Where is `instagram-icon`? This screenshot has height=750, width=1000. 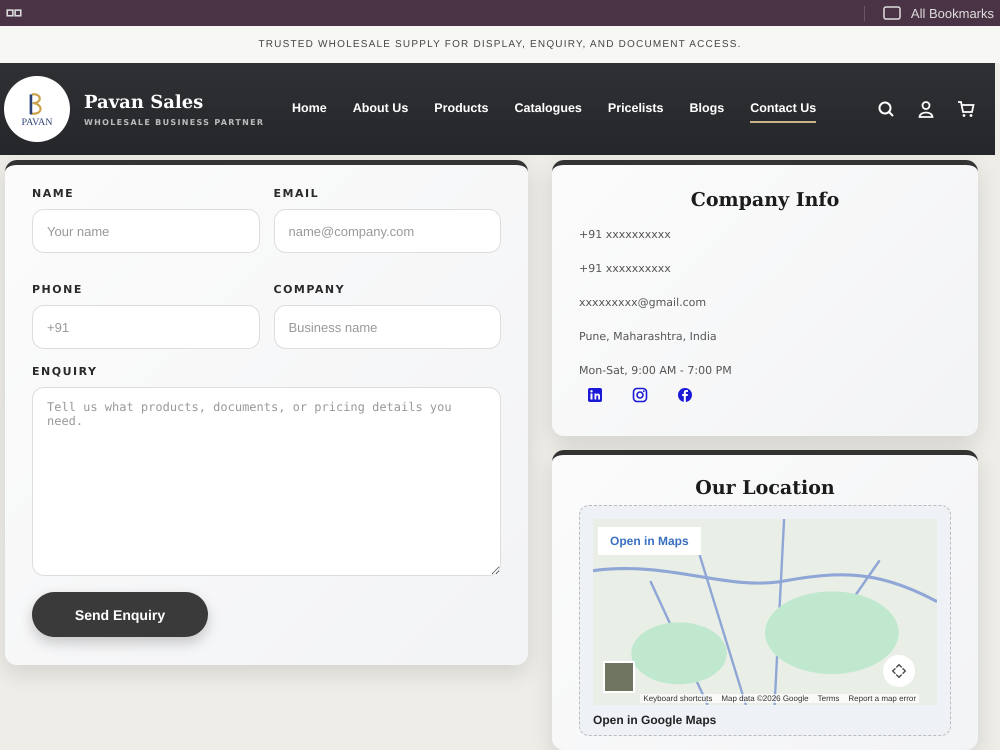
instagram-icon is located at coordinates (640, 395).